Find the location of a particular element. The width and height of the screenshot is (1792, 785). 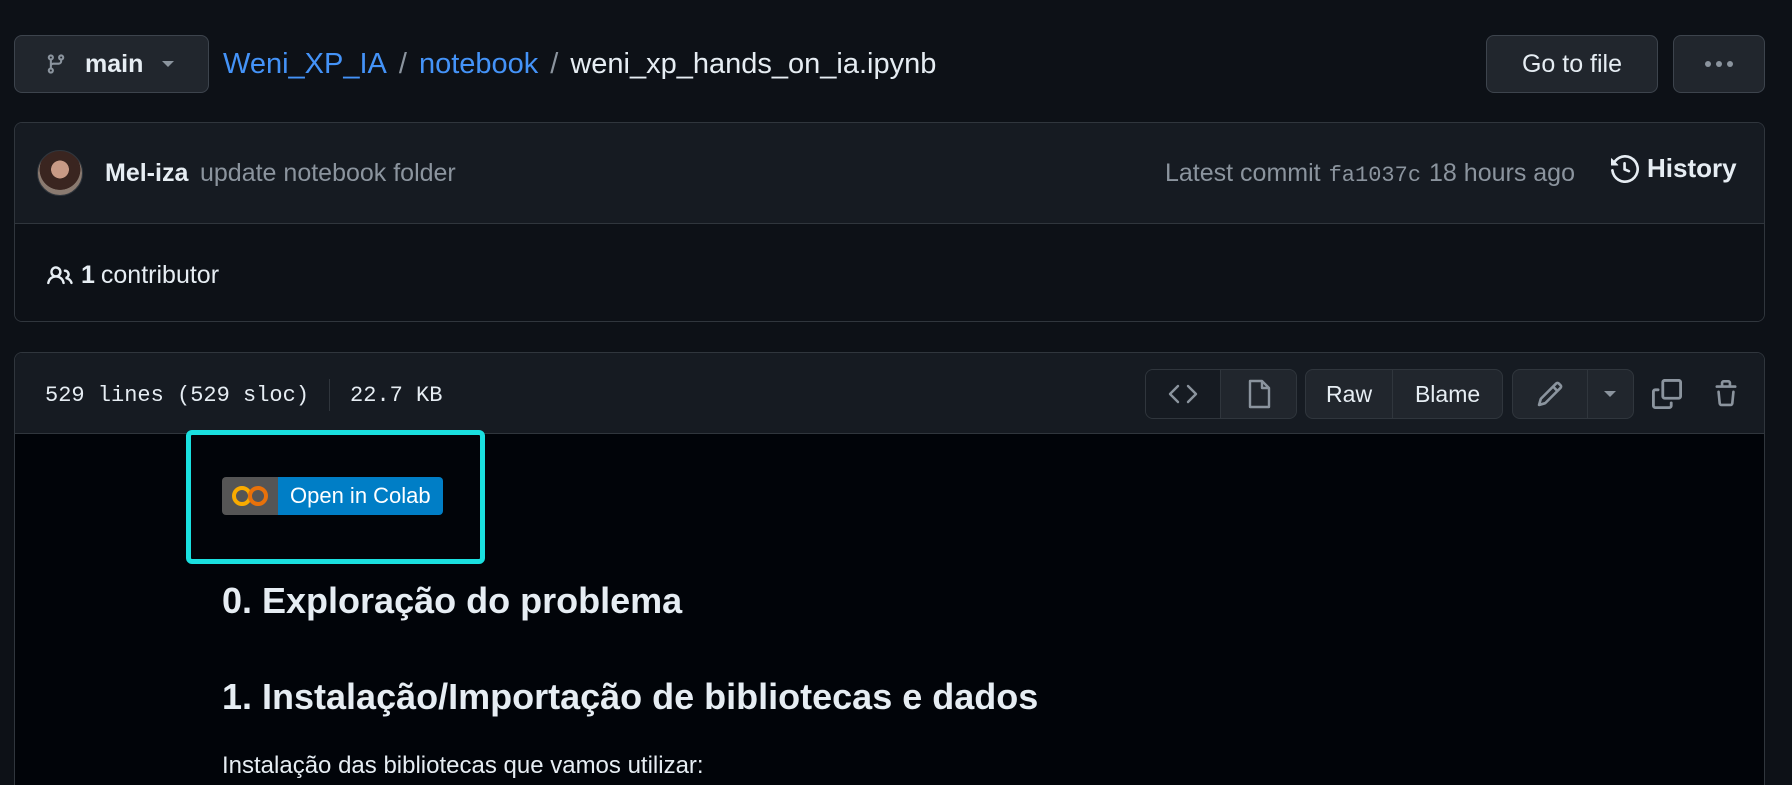

trash-icon is located at coordinates (1726, 394).